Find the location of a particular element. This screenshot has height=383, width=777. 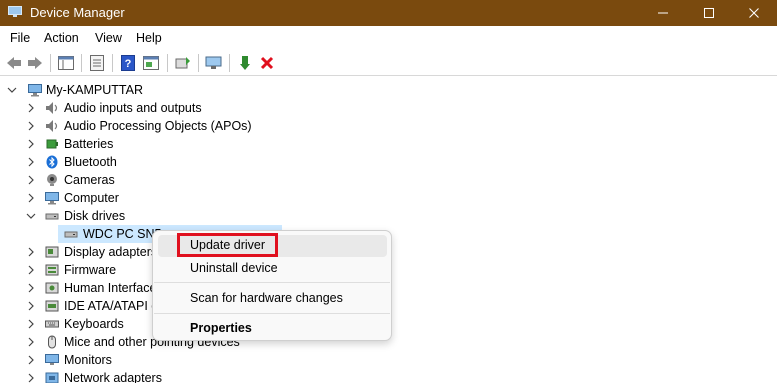

battery-icon is located at coordinates (52, 144).